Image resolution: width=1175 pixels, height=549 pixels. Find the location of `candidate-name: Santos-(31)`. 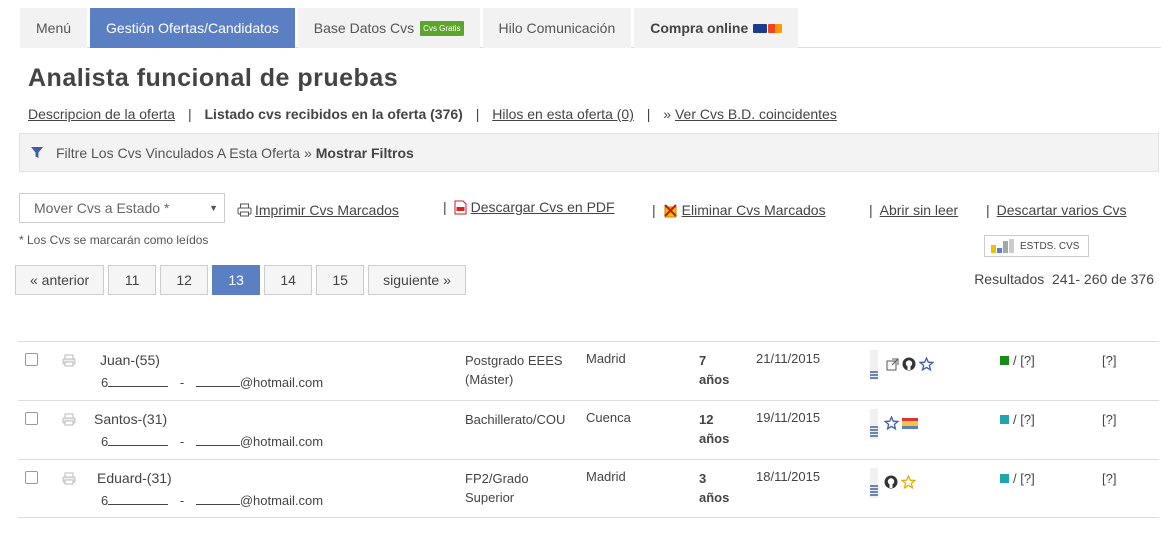

candidate-name: Santos-(31) is located at coordinates (130, 419).